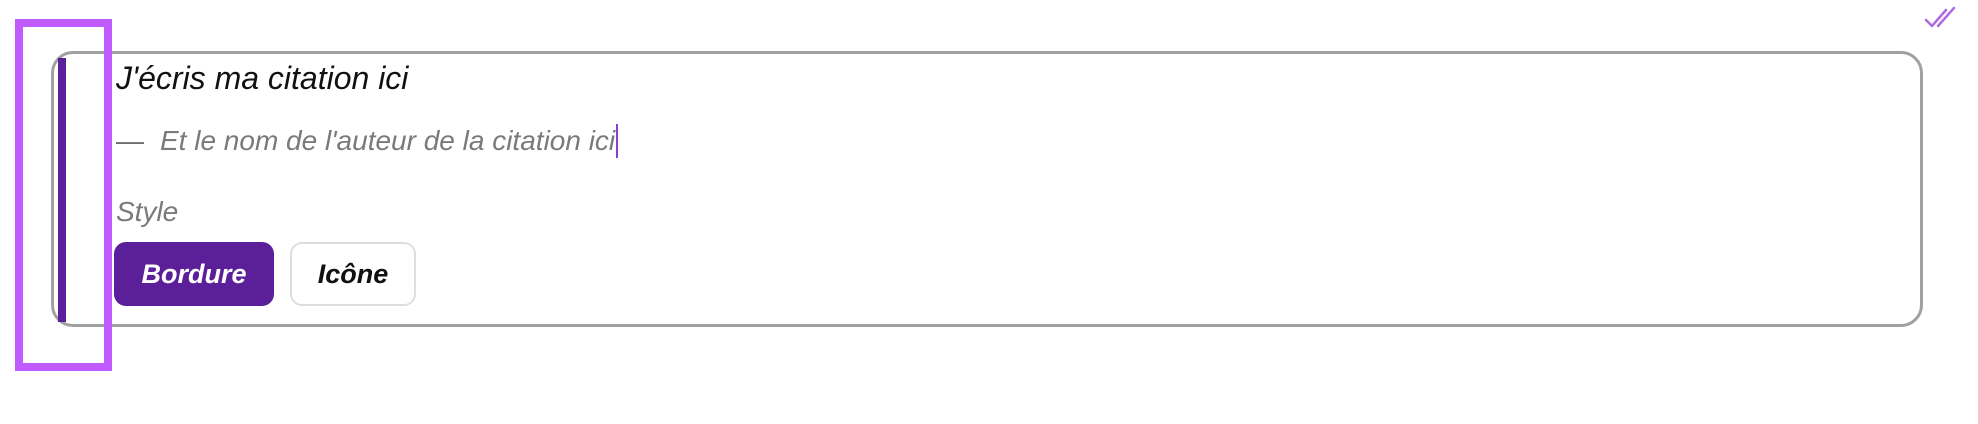 This screenshot has height=424, width=1978. What do you see at coordinates (147, 211) in the screenshot?
I see `style-label: Style` at bounding box center [147, 211].